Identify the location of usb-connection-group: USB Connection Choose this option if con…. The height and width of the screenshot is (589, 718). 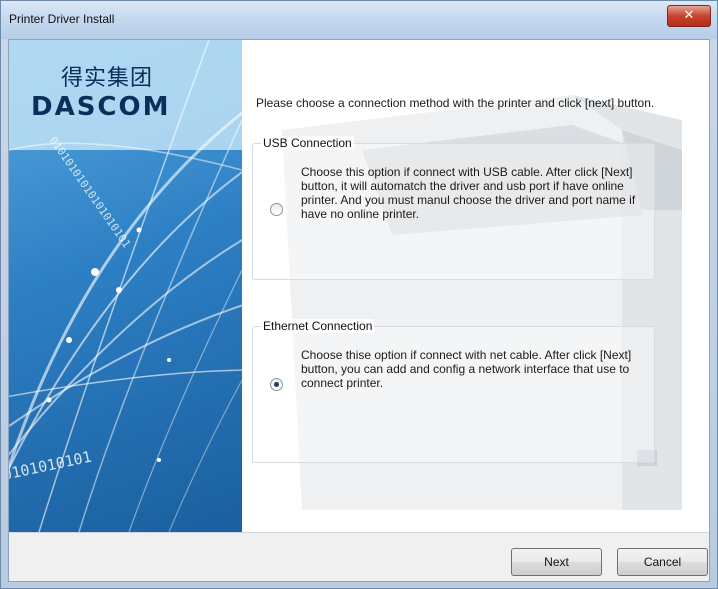
(453, 208).